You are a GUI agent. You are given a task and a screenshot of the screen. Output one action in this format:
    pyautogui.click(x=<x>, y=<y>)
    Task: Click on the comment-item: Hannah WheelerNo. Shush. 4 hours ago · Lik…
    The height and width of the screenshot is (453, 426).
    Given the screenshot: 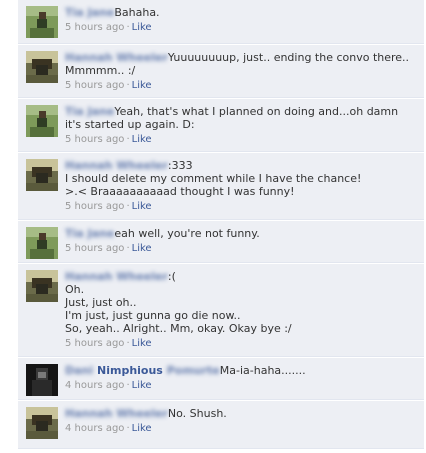 What is the action you would take?
    pyautogui.click(x=221, y=425)
    